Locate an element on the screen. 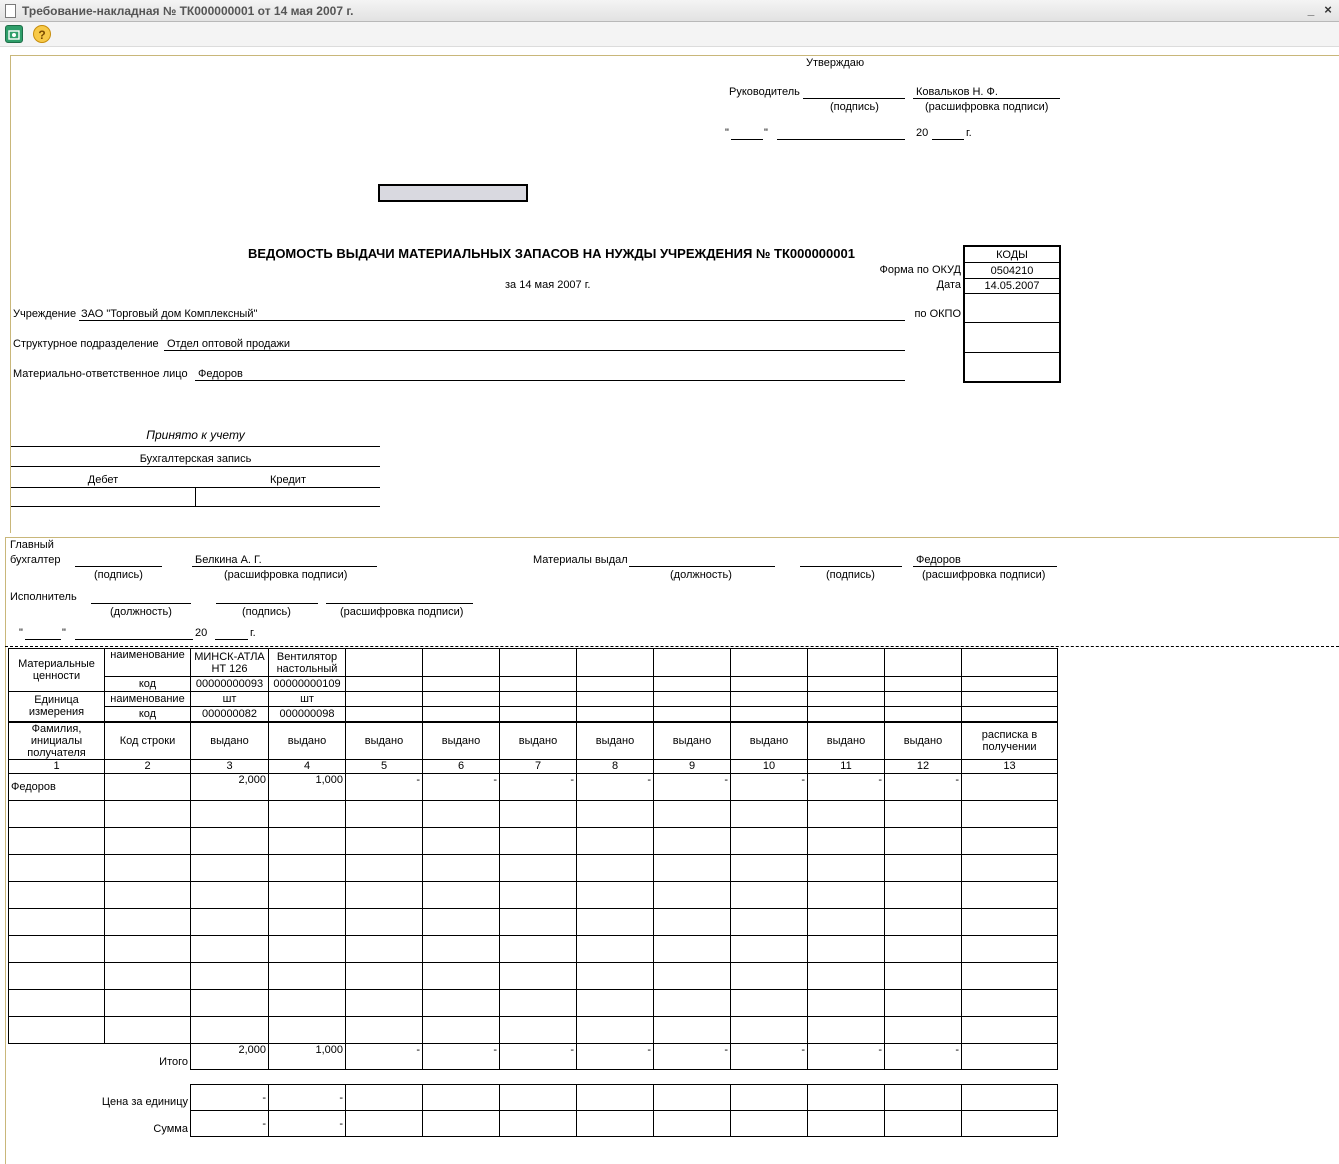 Image resolution: width=1339 pixels, height=1164 pixels. help-icon: ? is located at coordinates (42, 34).